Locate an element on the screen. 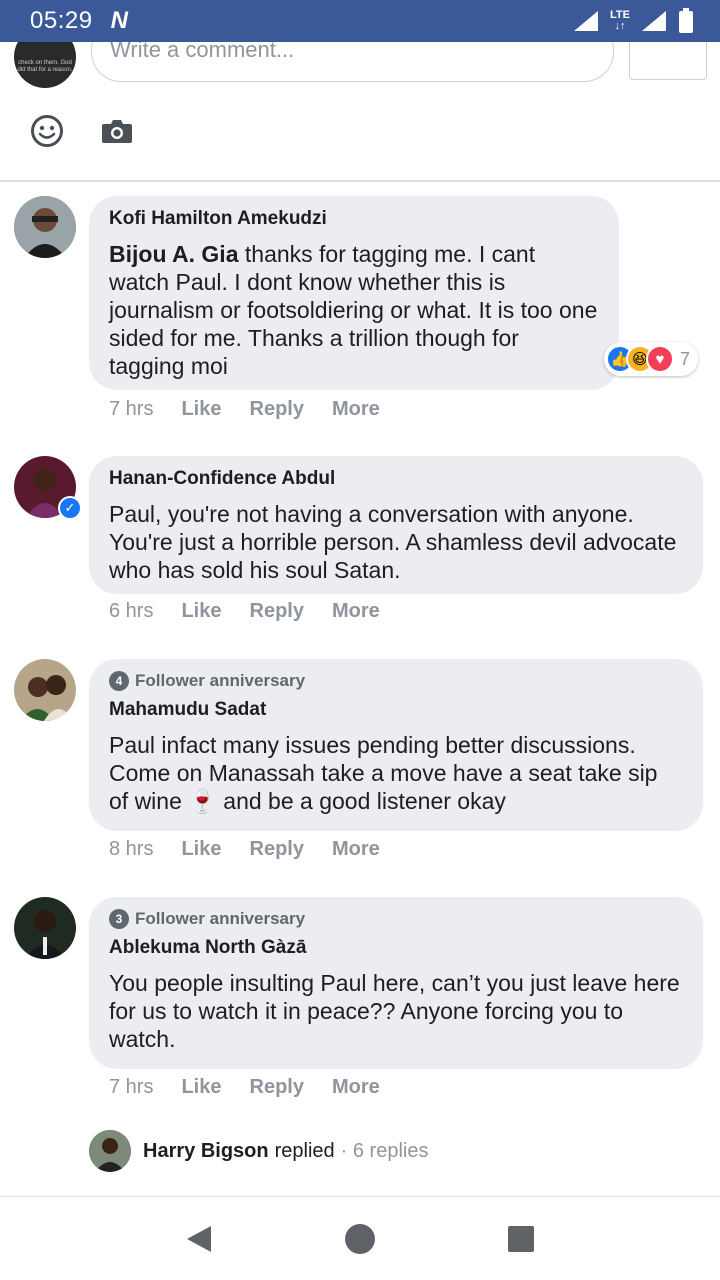 This screenshot has height=1280, width=720. reply-count: · 6 replies is located at coordinates (385, 1151).